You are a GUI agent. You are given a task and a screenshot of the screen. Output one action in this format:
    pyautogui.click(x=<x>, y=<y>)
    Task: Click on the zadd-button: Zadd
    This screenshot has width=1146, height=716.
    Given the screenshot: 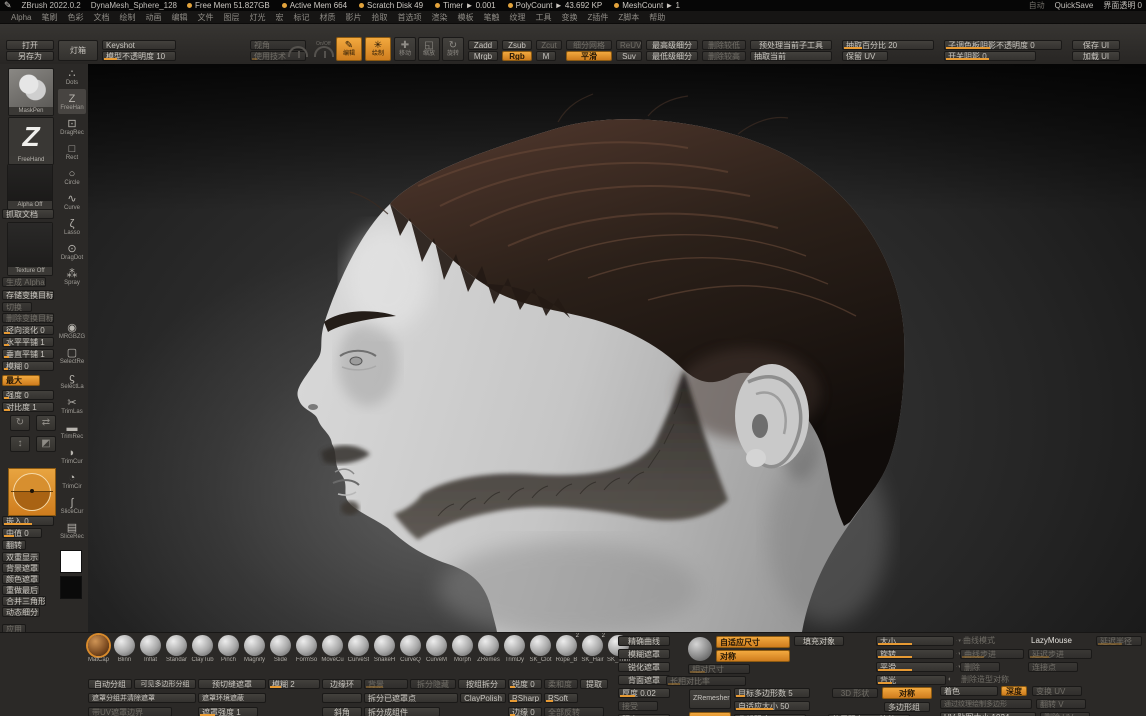 What is the action you would take?
    pyautogui.click(x=483, y=45)
    